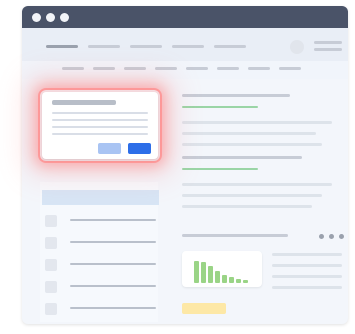  I want to click on chart-card, so click(222, 269).